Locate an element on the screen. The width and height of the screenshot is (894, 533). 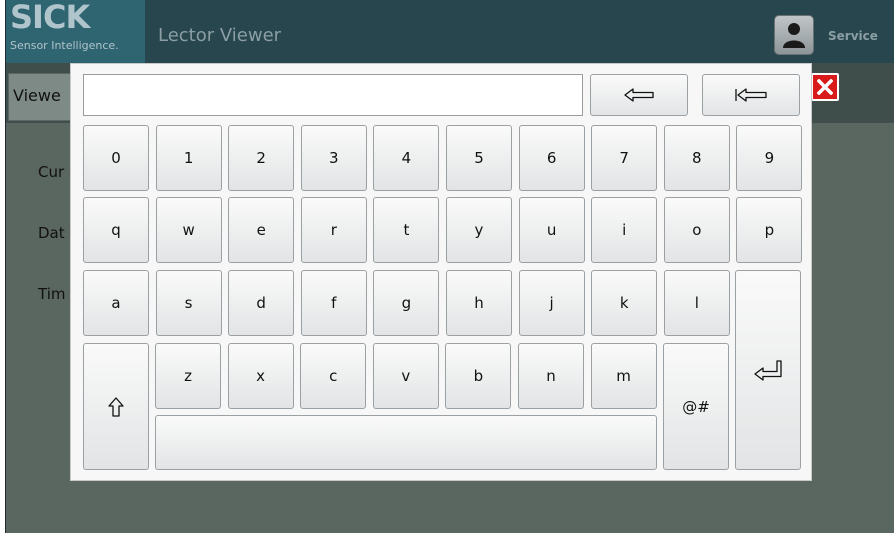
backspace-key is located at coordinates (639, 95).